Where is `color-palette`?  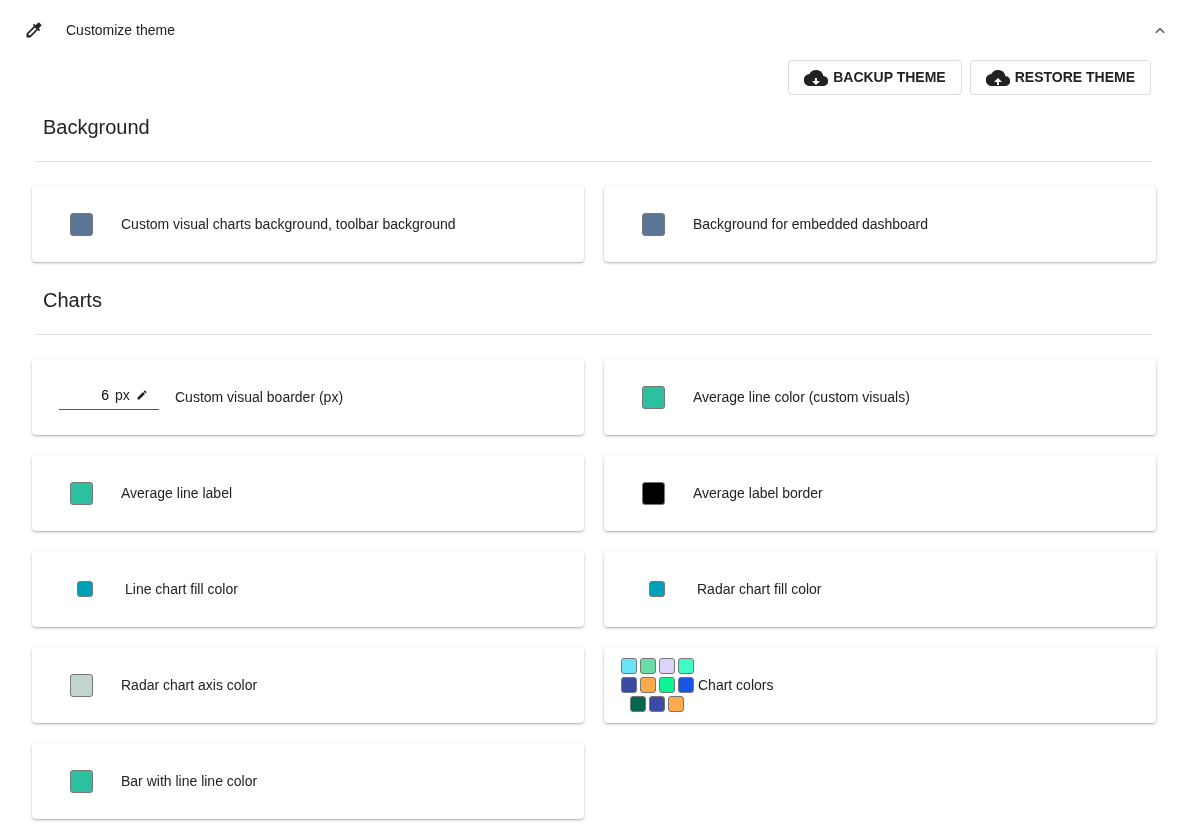 color-palette is located at coordinates (657, 685).